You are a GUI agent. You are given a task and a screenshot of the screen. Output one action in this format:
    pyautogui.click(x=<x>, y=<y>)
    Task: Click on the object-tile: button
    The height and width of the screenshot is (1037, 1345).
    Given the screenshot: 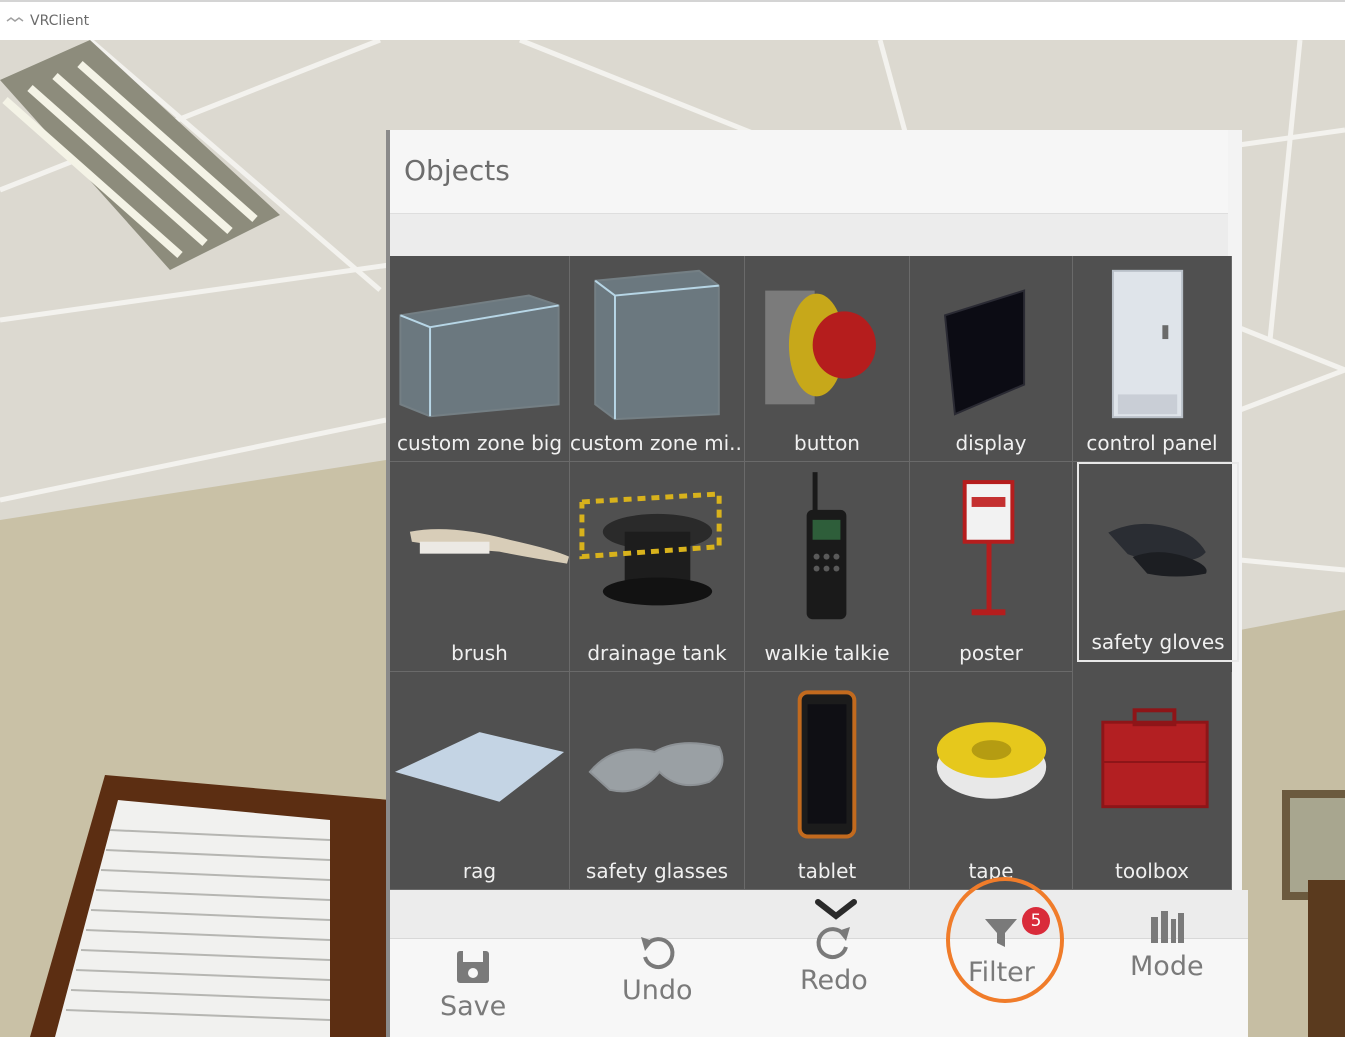 What is the action you would take?
    pyautogui.click(x=827, y=359)
    